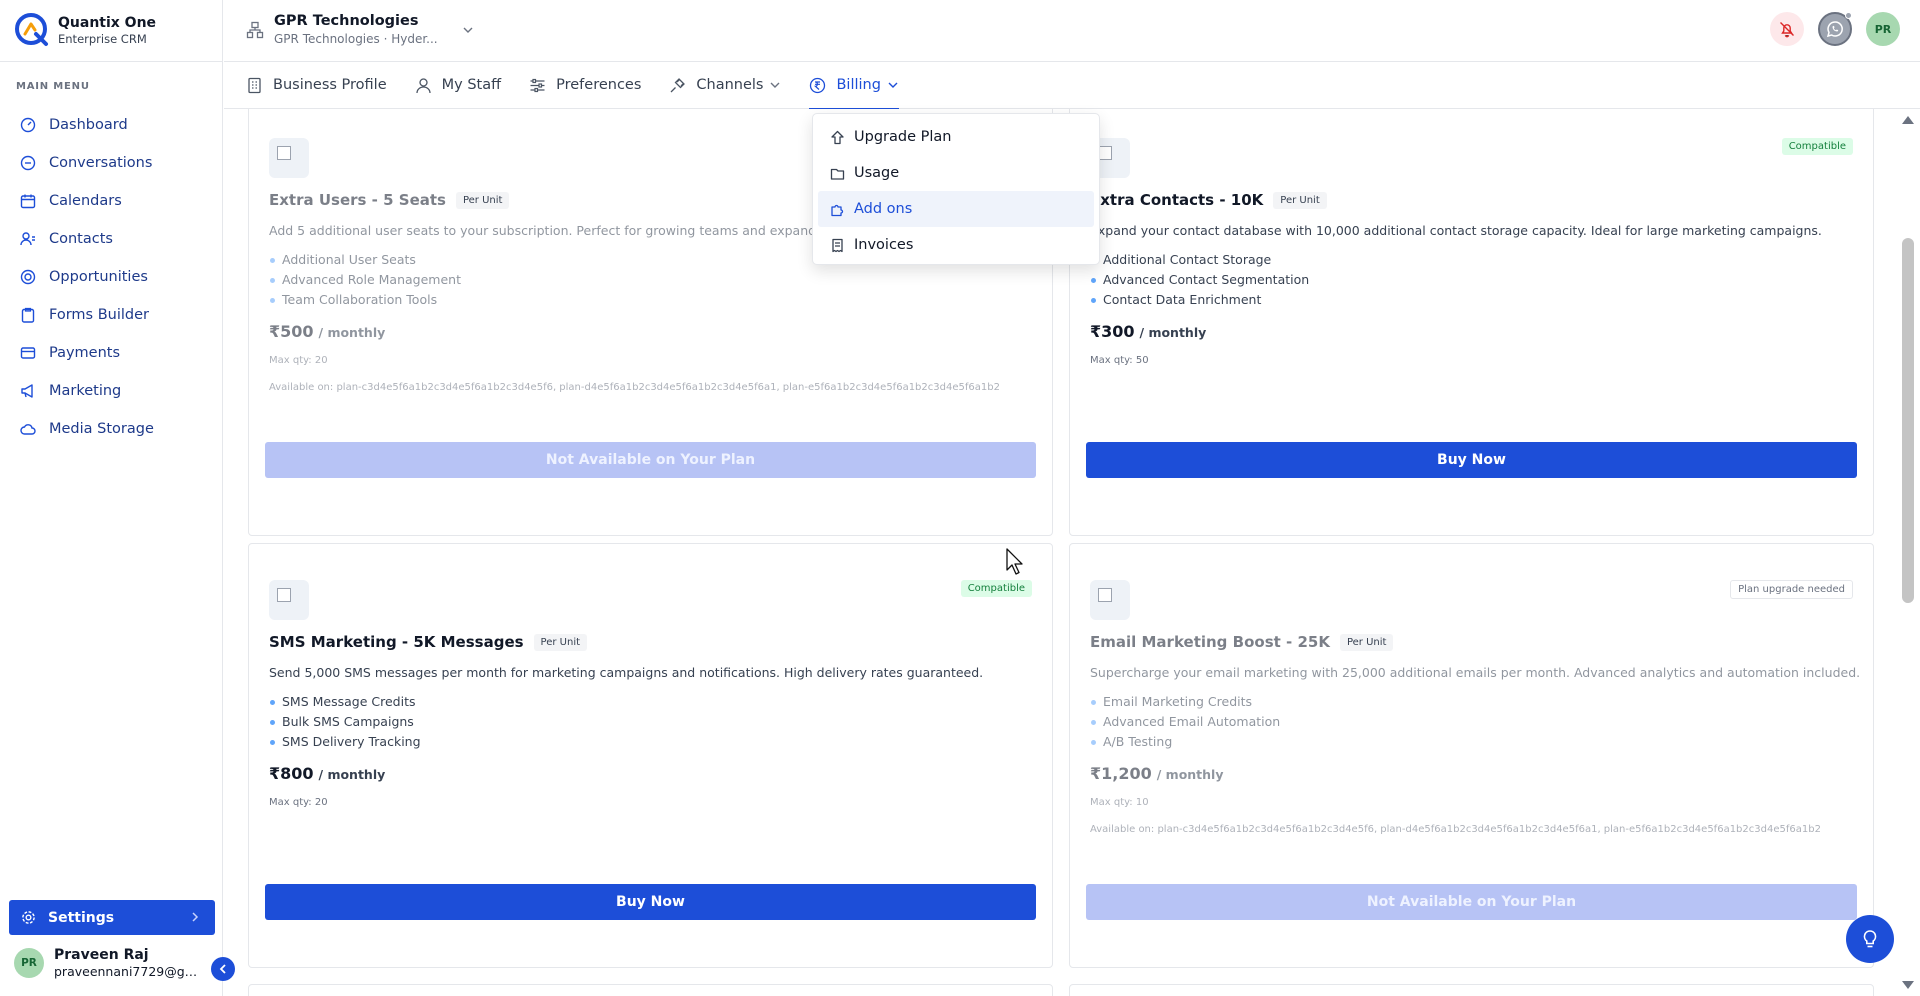 This screenshot has width=1920, height=996. Describe the element at coordinates (111, 315) in the screenshot. I see `sidebar-item-forms-builder: Forms Builder` at that location.